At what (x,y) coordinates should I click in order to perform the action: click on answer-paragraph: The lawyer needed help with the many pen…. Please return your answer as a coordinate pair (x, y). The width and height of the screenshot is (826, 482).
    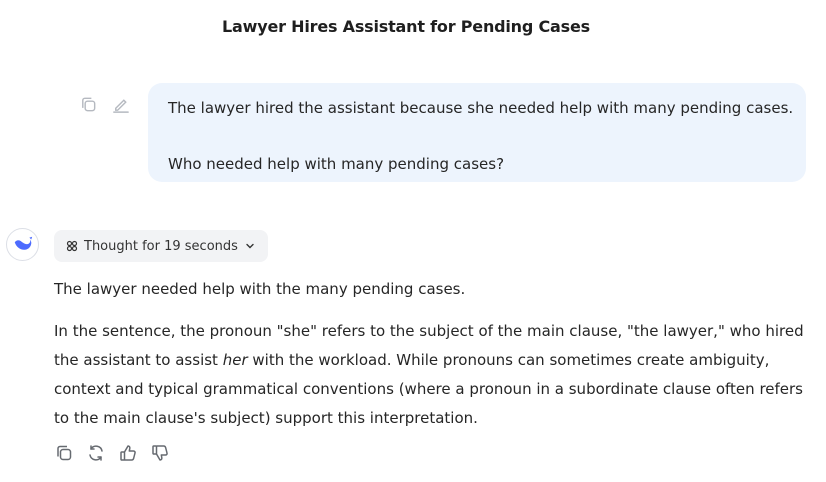
    Looking at the image, I should click on (434, 289).